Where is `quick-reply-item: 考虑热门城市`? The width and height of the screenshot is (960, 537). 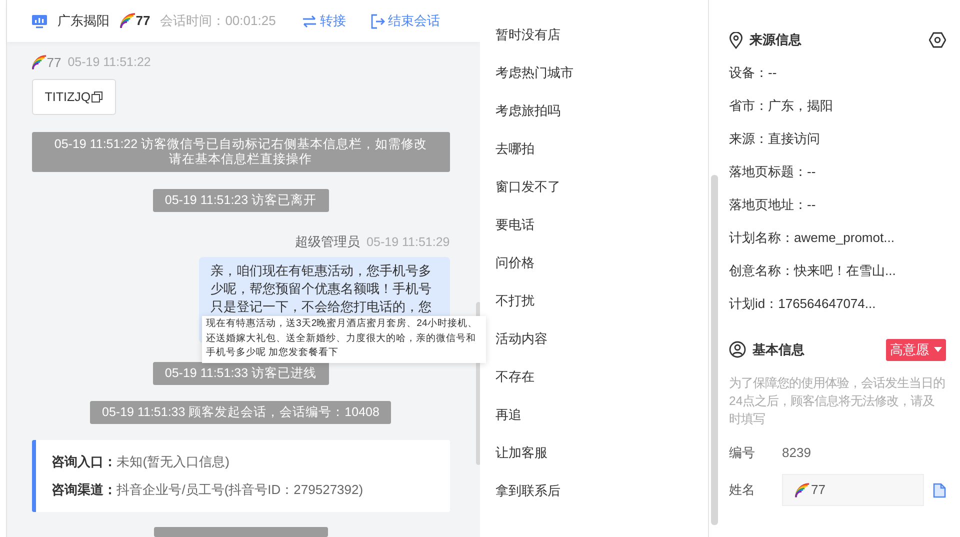 quick-reply-item: 考虑热门城市 is located at coordinates (594, 73).